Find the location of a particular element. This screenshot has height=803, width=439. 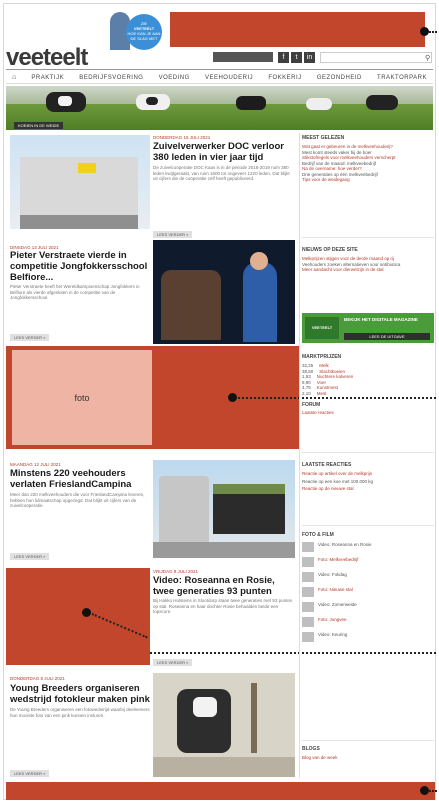

blogs-title: BLOGS is located at coordinates (311, 749).